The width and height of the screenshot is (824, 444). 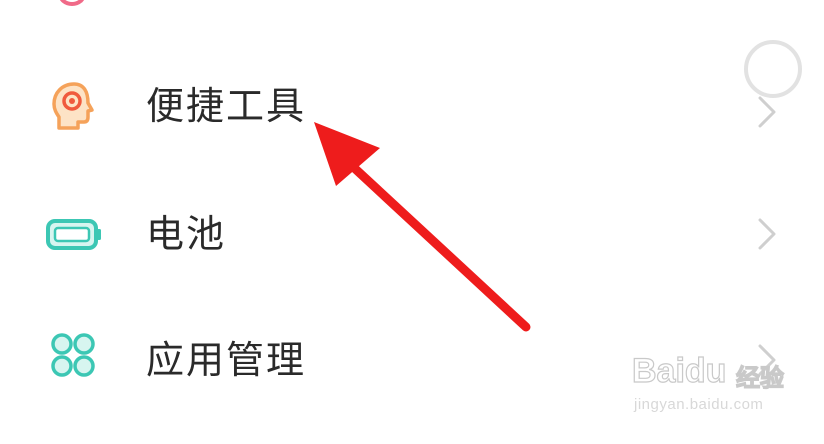 I want to click on watermark-logo: Baidu, so click(x=679, y=370).